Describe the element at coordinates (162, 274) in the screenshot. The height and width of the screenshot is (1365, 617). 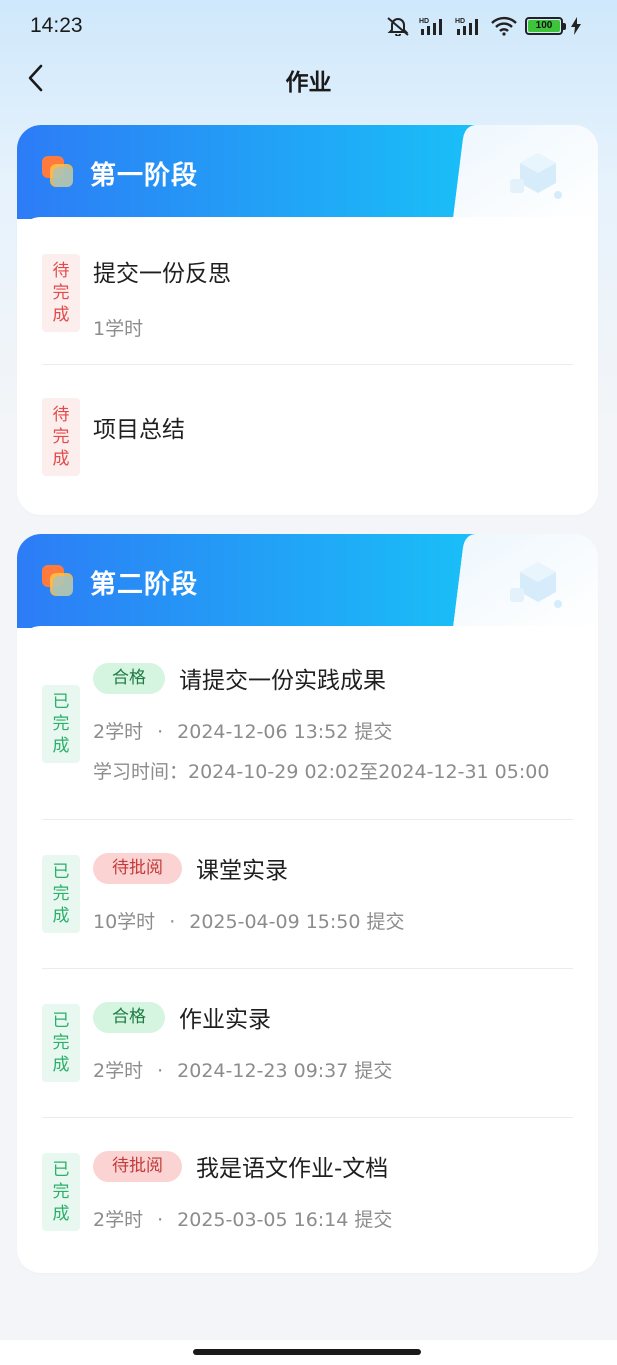
I see `task-title: 提交一份反思` at that location.